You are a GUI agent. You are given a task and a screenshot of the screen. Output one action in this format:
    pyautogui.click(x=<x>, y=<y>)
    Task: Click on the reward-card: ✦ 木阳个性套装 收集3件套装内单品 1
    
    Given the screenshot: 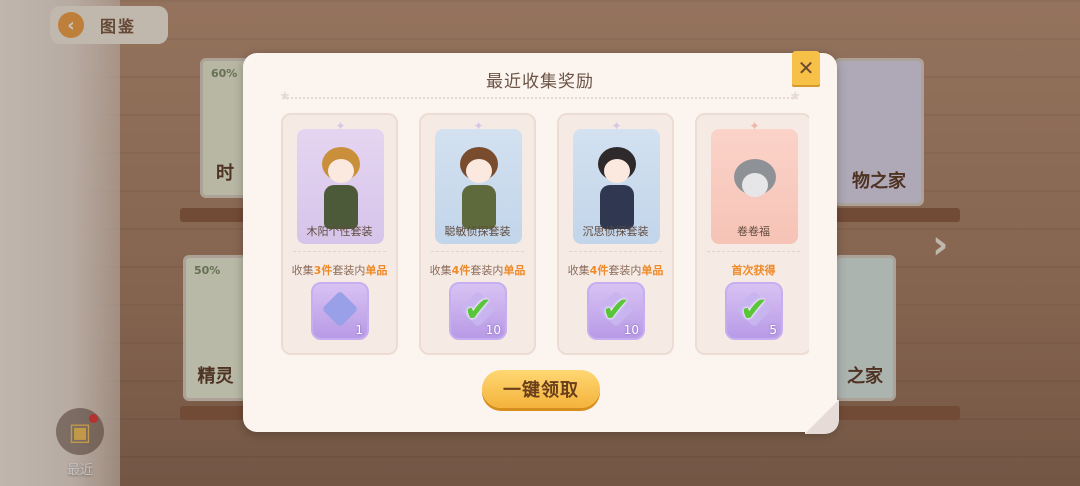 What is the action you would take?
    pyautogui.click(x=339, y=234)
    